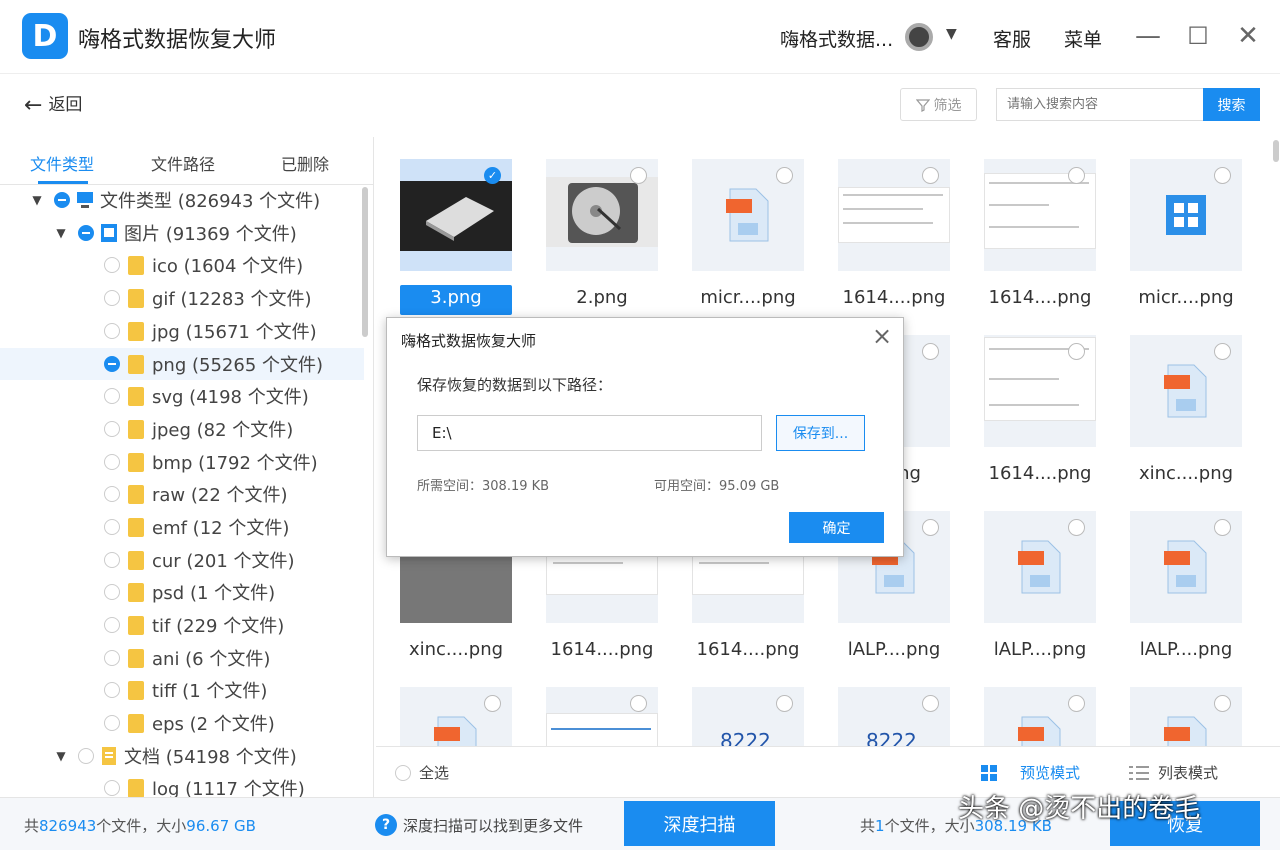  What do you see at coordinates (1148, 36) in the screenshot?
I see `minimize-icon: —` at bounding box center [1148, 36].